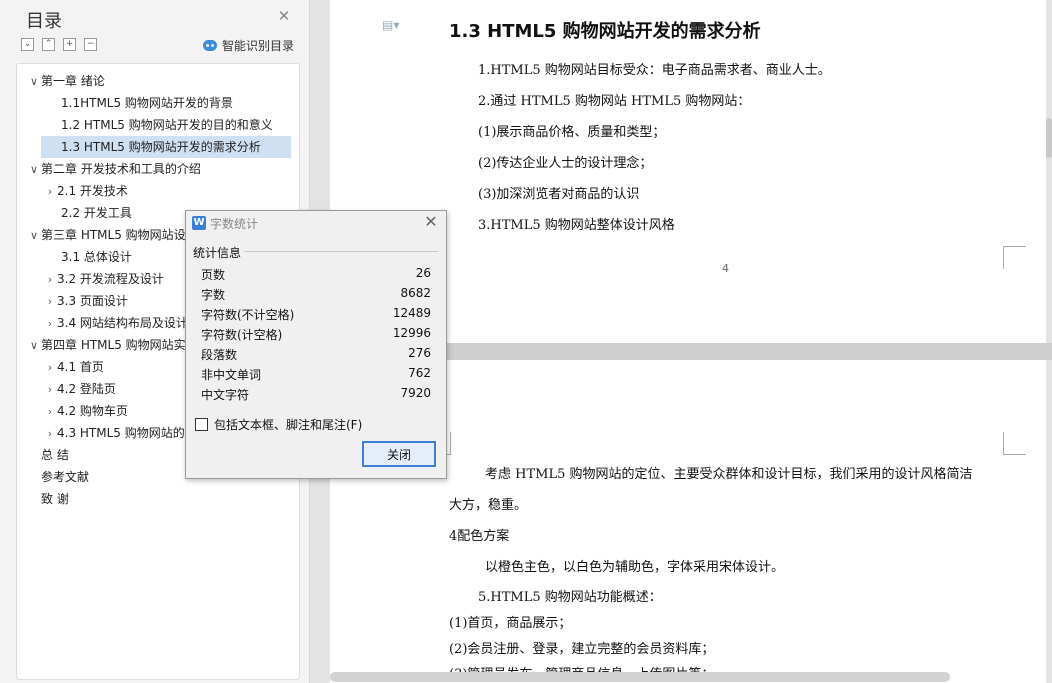 This screenshot has height=683, width=1052. I want to click on toc-item: › 2.1 开发技术, so click(158, 191).